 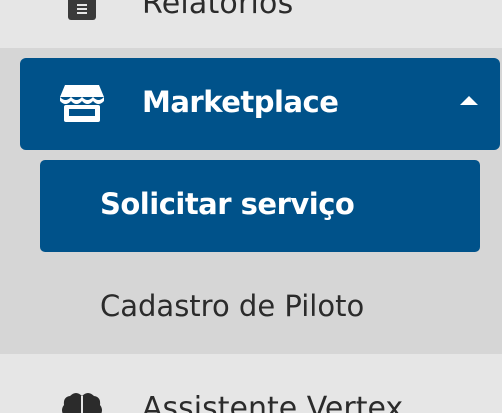 I want to click on chevron-up-icon, so click(x=469, y=100).